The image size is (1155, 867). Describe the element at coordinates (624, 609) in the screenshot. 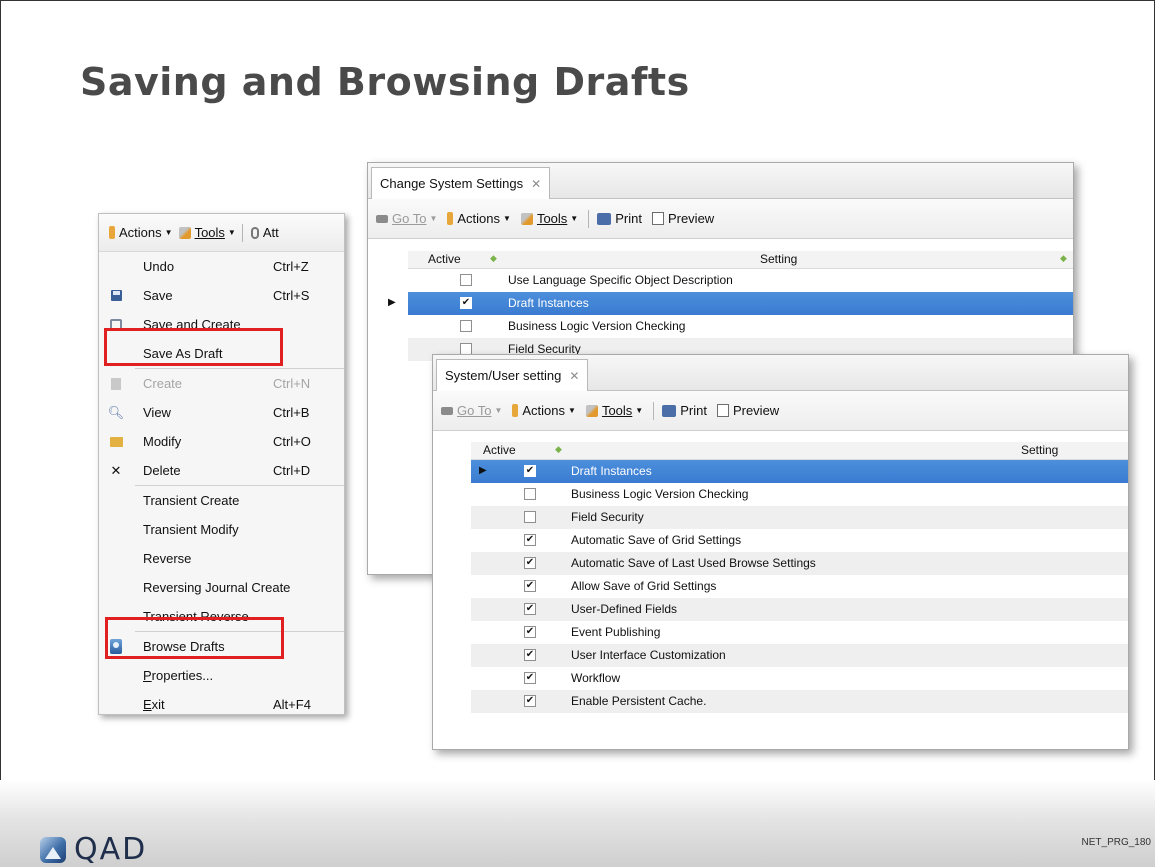

I see `setting-cell: User-Defined Fields` at that location.